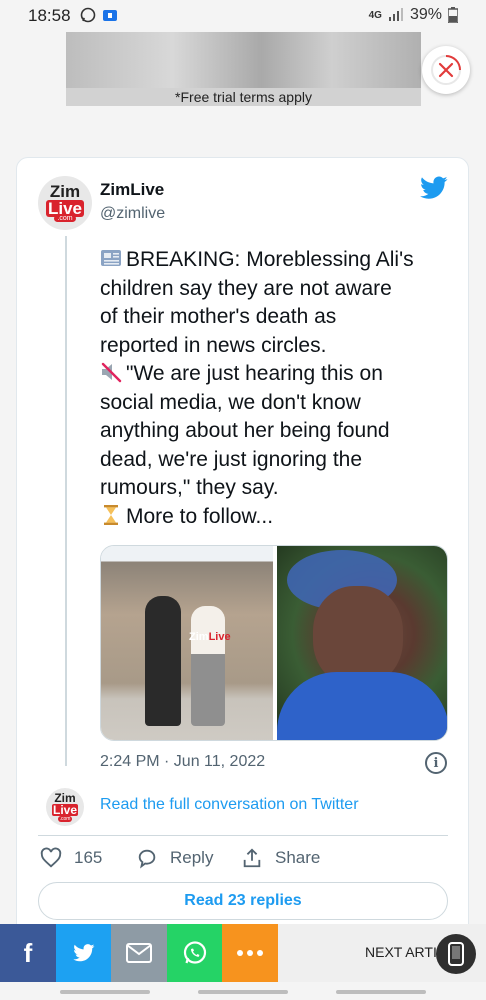 The image size is (486, 1000). Describe the element at coordinates (65, 818) in the screenshot. I see `small-avatar-text-domain: .com` at that location.